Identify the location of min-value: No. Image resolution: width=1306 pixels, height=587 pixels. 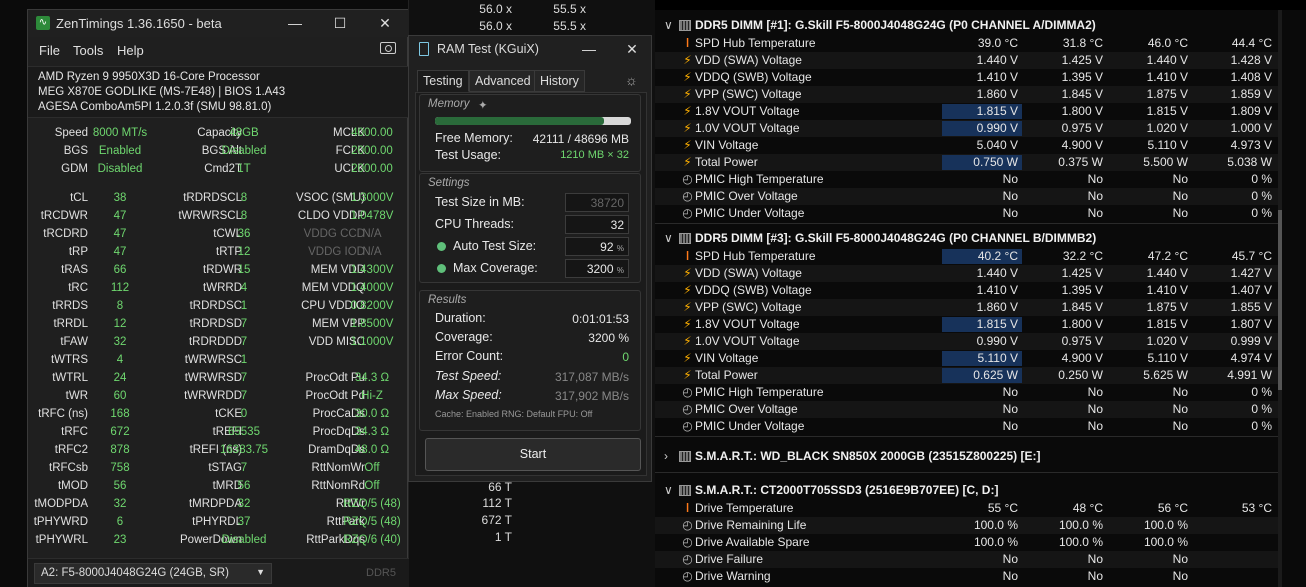
(1095, 559).